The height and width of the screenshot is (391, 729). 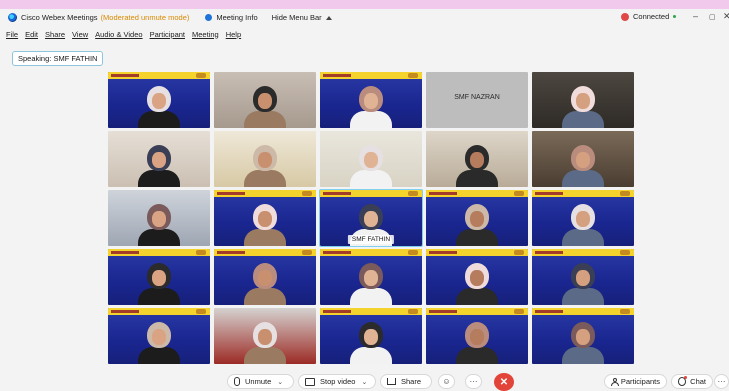 I want to click on leave-meeting-button: ✕, so click(x=504, y=382).